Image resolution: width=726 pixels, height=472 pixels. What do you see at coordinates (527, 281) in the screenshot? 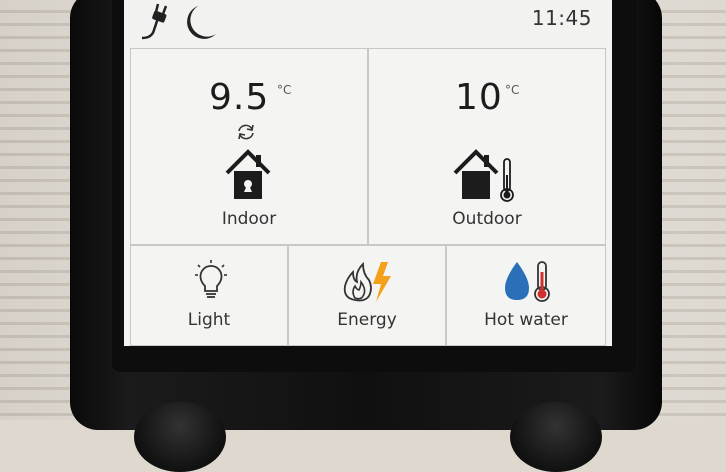
I see `hot-water-icon` at bounding box center [527, 281].